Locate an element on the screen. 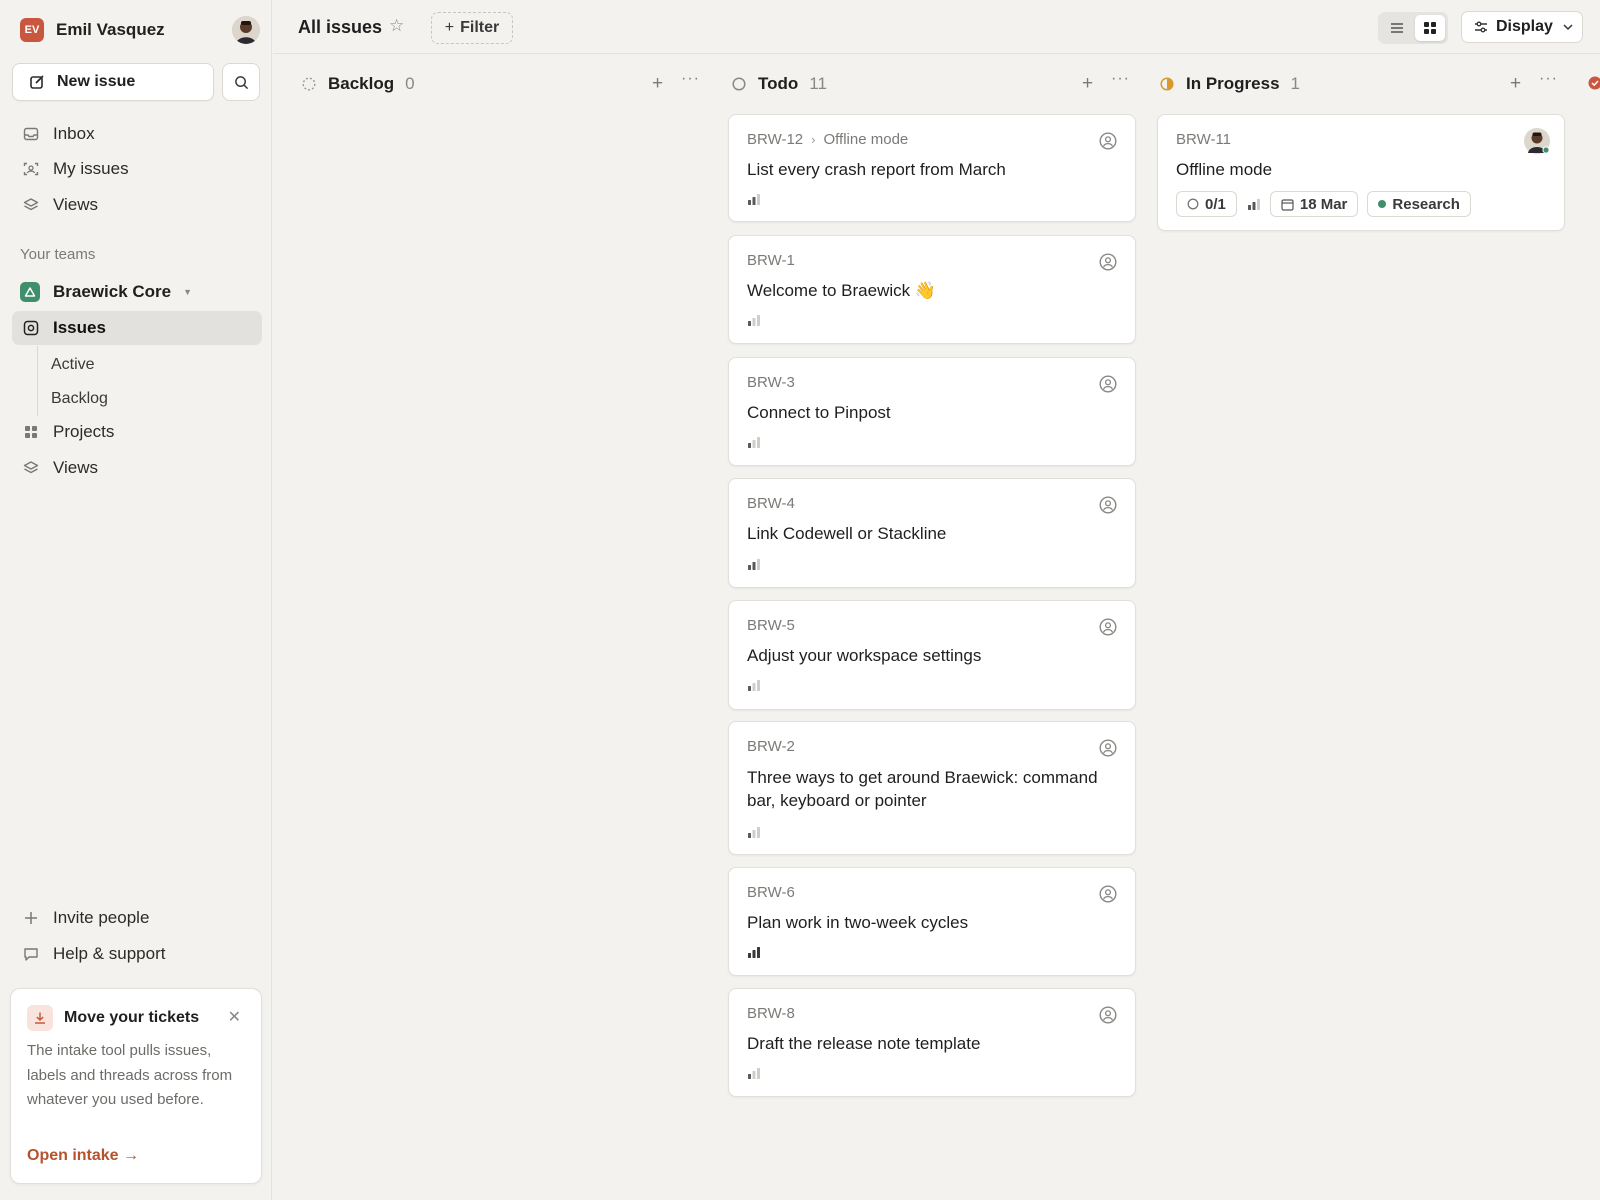 The height and width of the screenshot is (1200, 1600). nav-my-issues: My issues is located at coordinates (137, 169).